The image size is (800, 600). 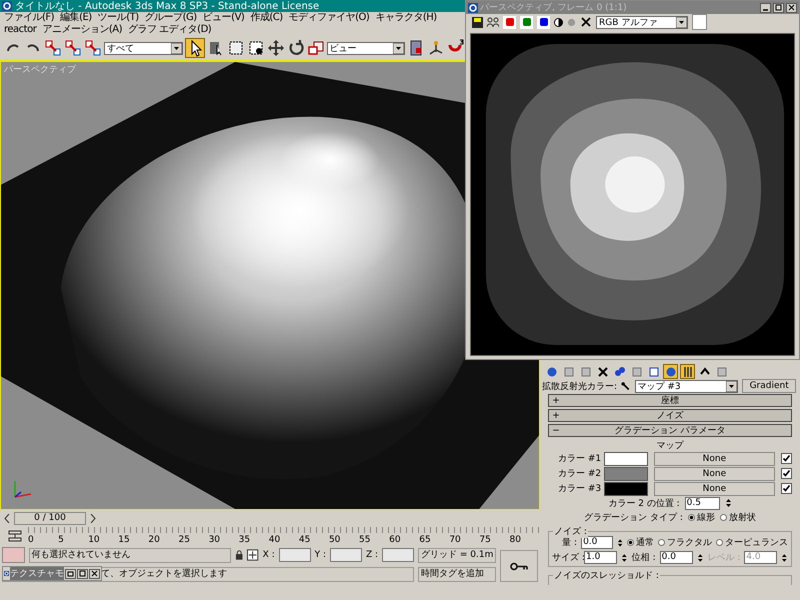 I want to click on monochrome-icon, so click(x=558, y=22).